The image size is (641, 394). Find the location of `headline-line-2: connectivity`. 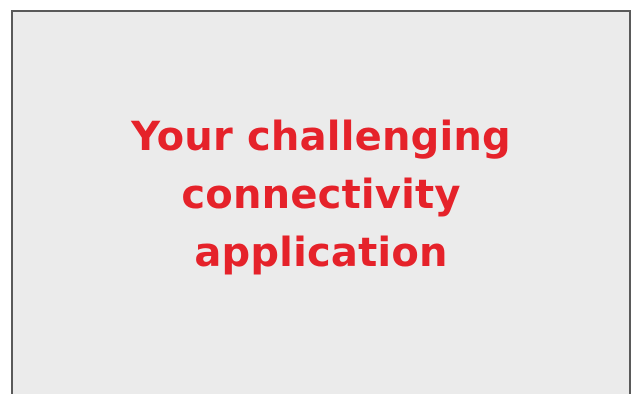

headline-line-2: connectivity is located at coordinates (321, 195).